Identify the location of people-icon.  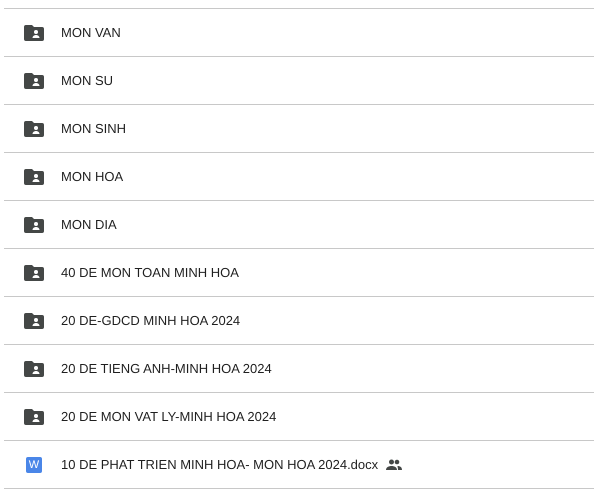
(394, 464).